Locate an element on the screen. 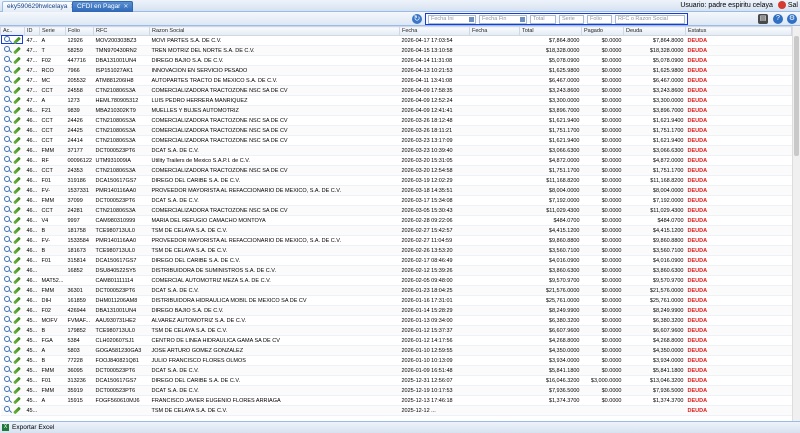 This screenshot has height=433, width=800. total-field: Total is located at coordinates (543, 19).